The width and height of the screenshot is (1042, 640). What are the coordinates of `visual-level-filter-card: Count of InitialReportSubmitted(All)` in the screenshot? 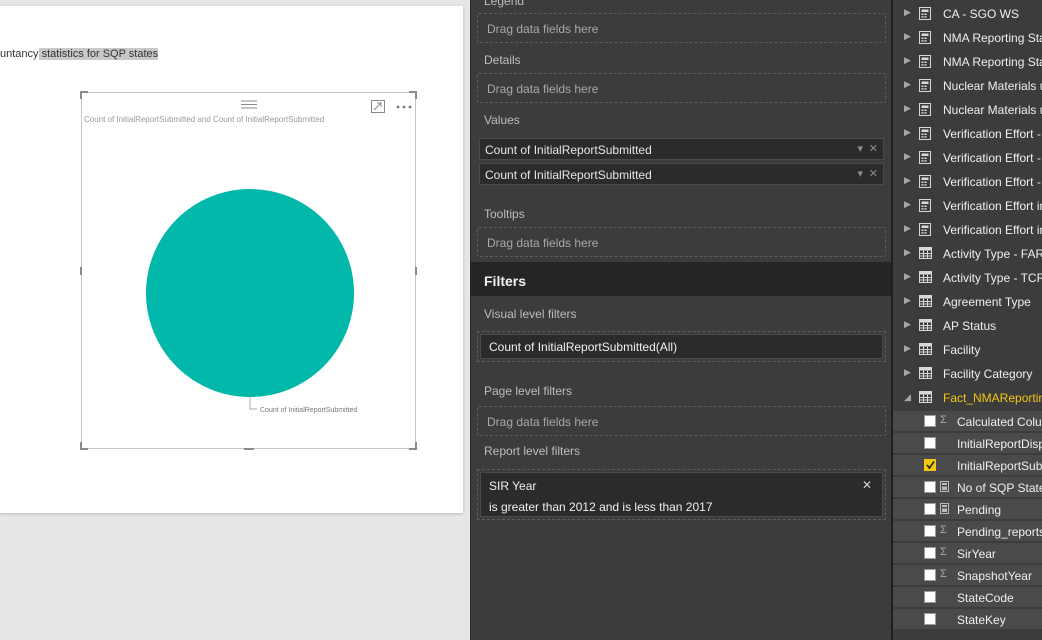 It's located at (681, 346).